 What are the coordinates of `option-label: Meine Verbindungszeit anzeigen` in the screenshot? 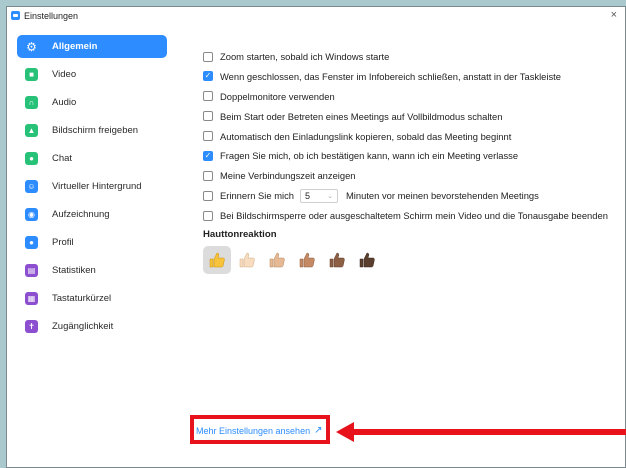 It's located at (288, 176).